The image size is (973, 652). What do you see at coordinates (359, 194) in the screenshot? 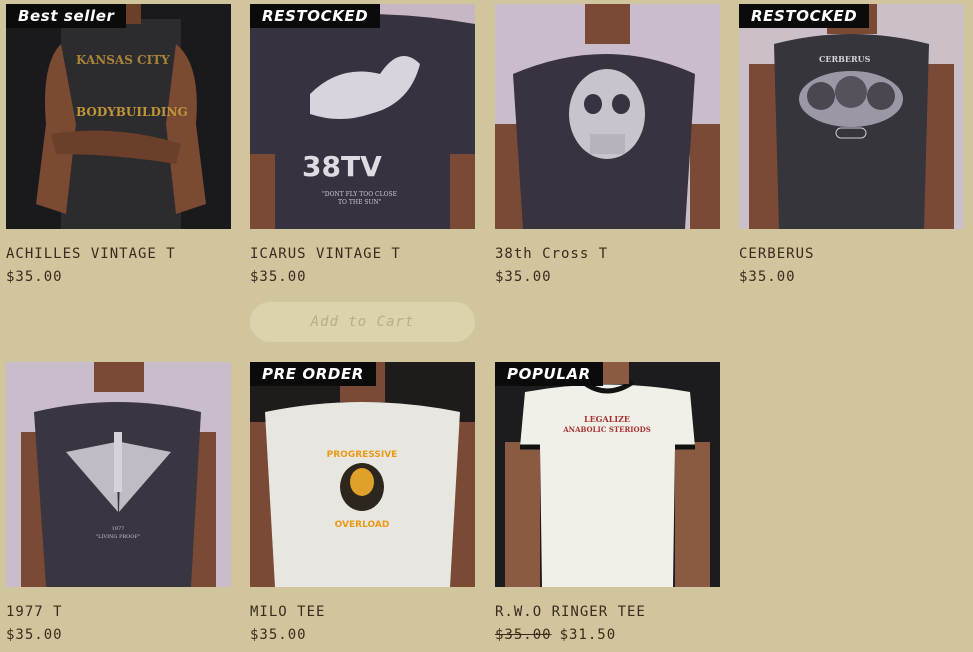
I see `svg-text: "DONT FLY TOO CLOSE` at bounding box center [359, 194].